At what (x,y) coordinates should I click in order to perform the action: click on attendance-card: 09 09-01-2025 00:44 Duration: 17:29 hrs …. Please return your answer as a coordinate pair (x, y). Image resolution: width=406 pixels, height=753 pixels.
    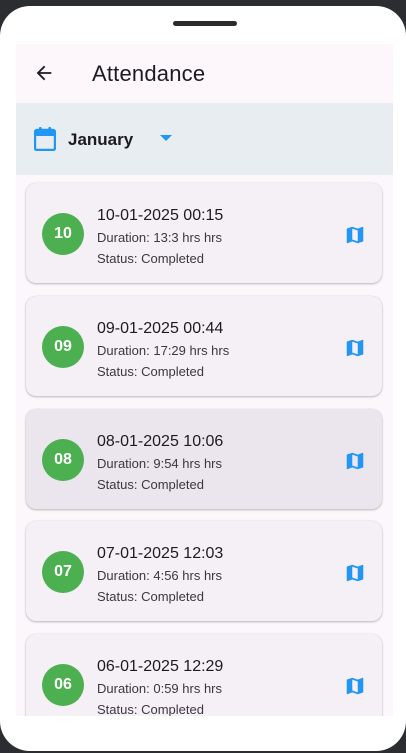
    Looking at the image, I should click on (204, 346).